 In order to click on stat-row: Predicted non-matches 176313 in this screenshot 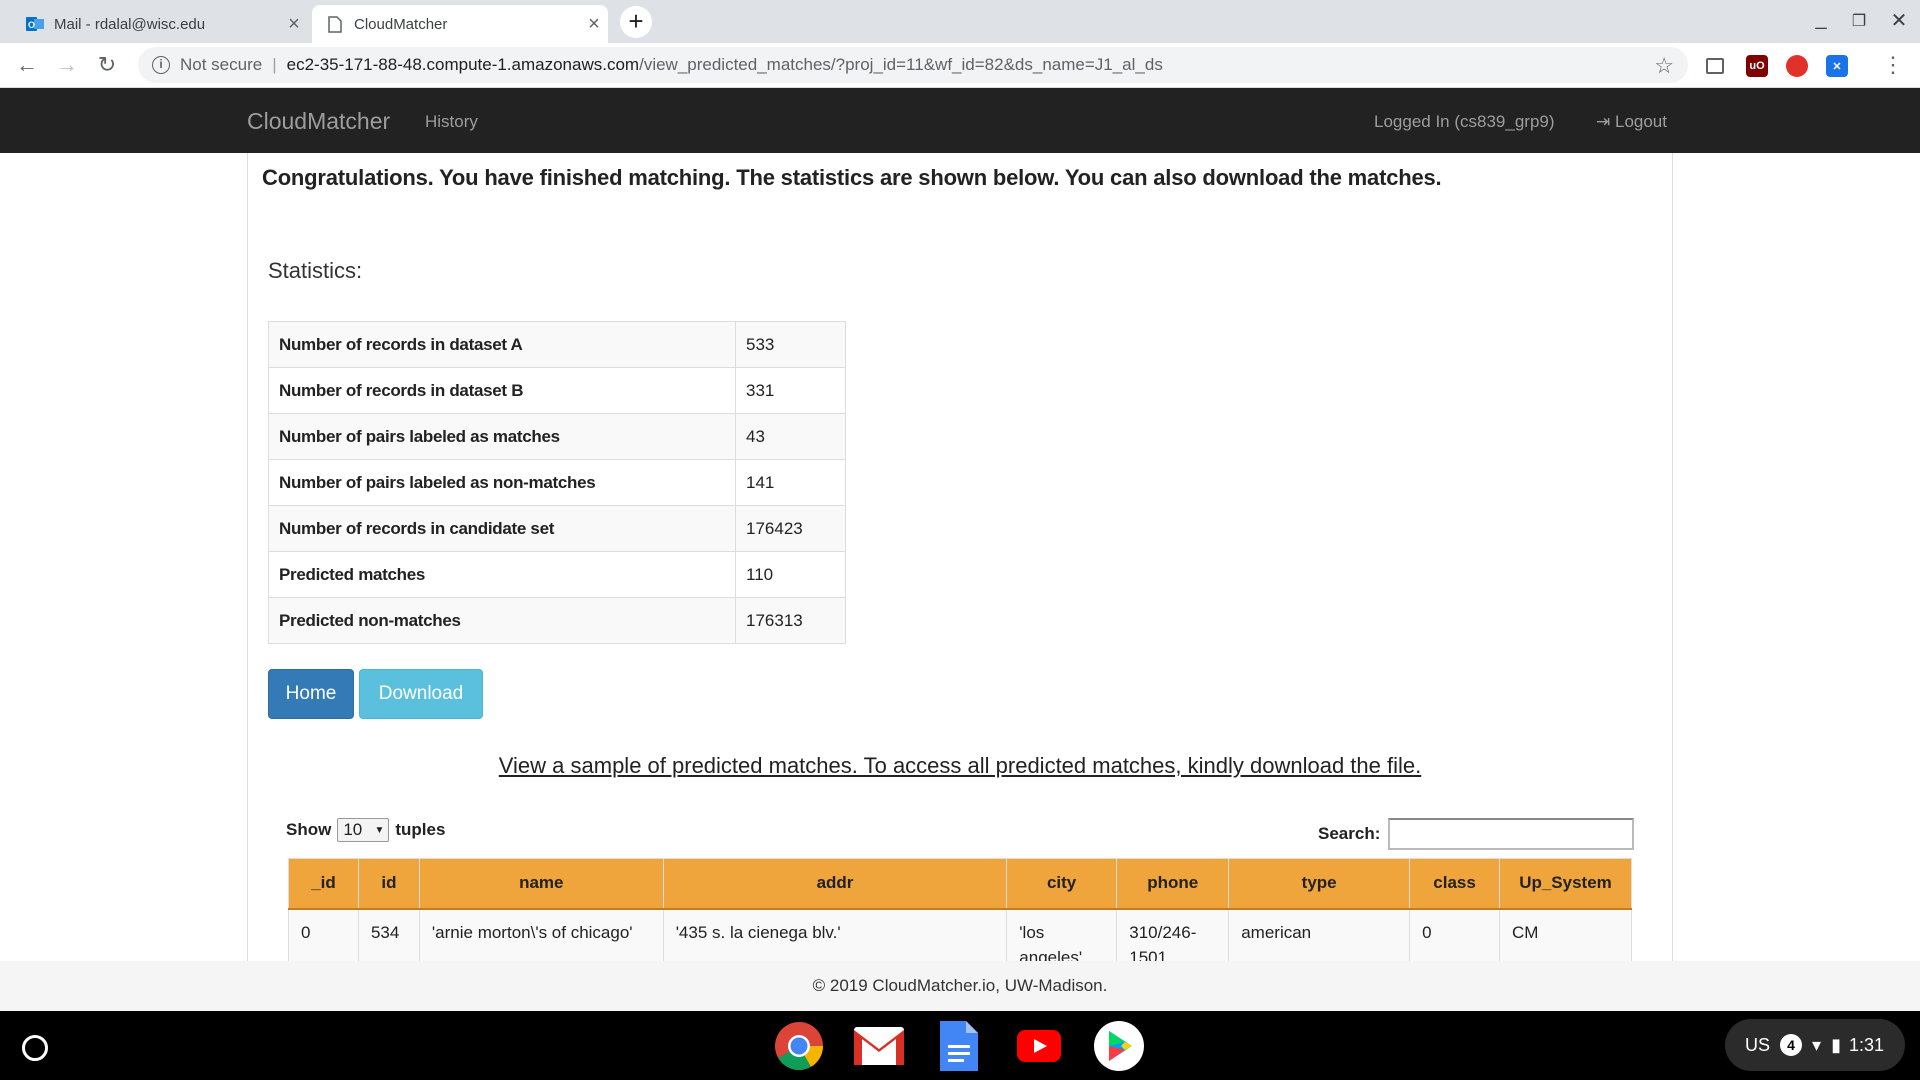, I will do `click(557, 620)`.